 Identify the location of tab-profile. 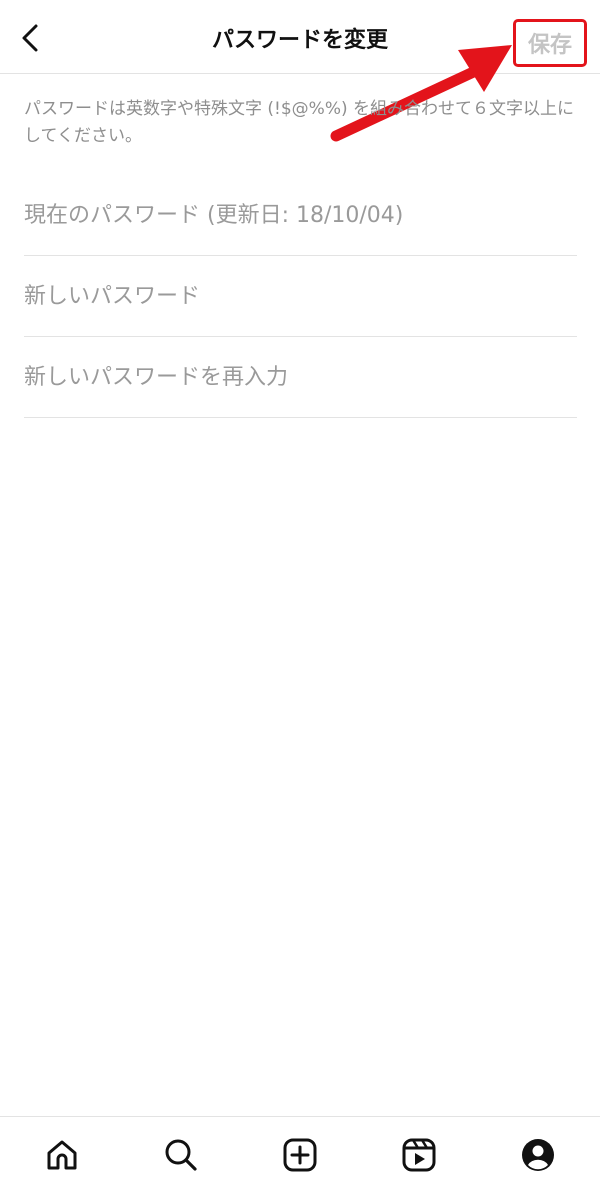
(538, 1155).